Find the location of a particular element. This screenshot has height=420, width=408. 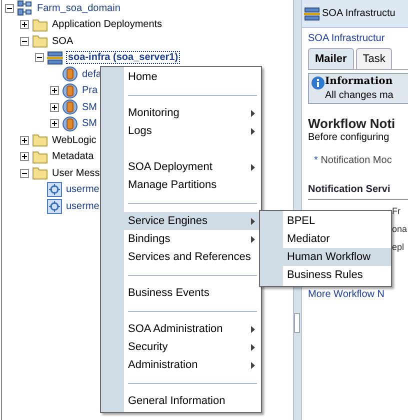

info-icon is located at coordinates (318, 83).